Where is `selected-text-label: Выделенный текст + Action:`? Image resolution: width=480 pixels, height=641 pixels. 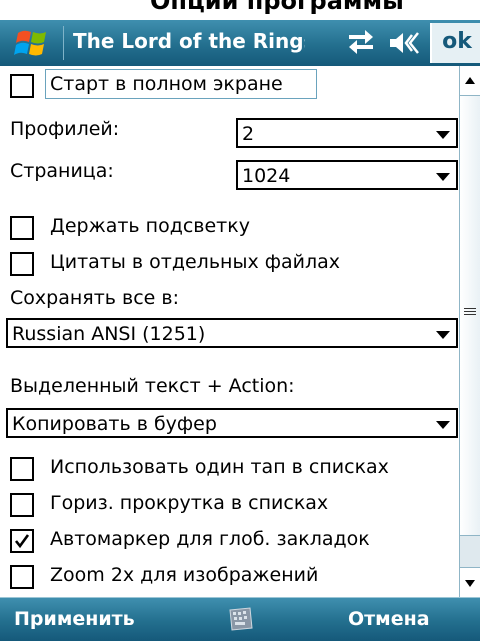
selected-text-label: Выделенный текст + Action: is located at coordinates (152, 386).